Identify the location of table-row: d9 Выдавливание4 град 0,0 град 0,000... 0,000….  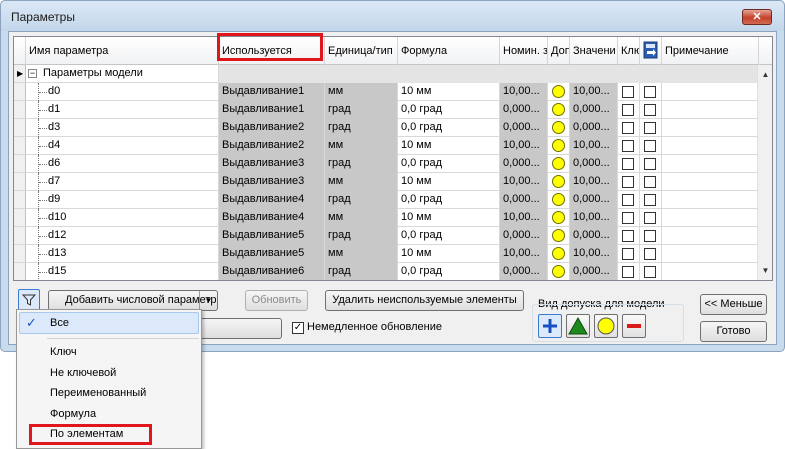
(386, 200).